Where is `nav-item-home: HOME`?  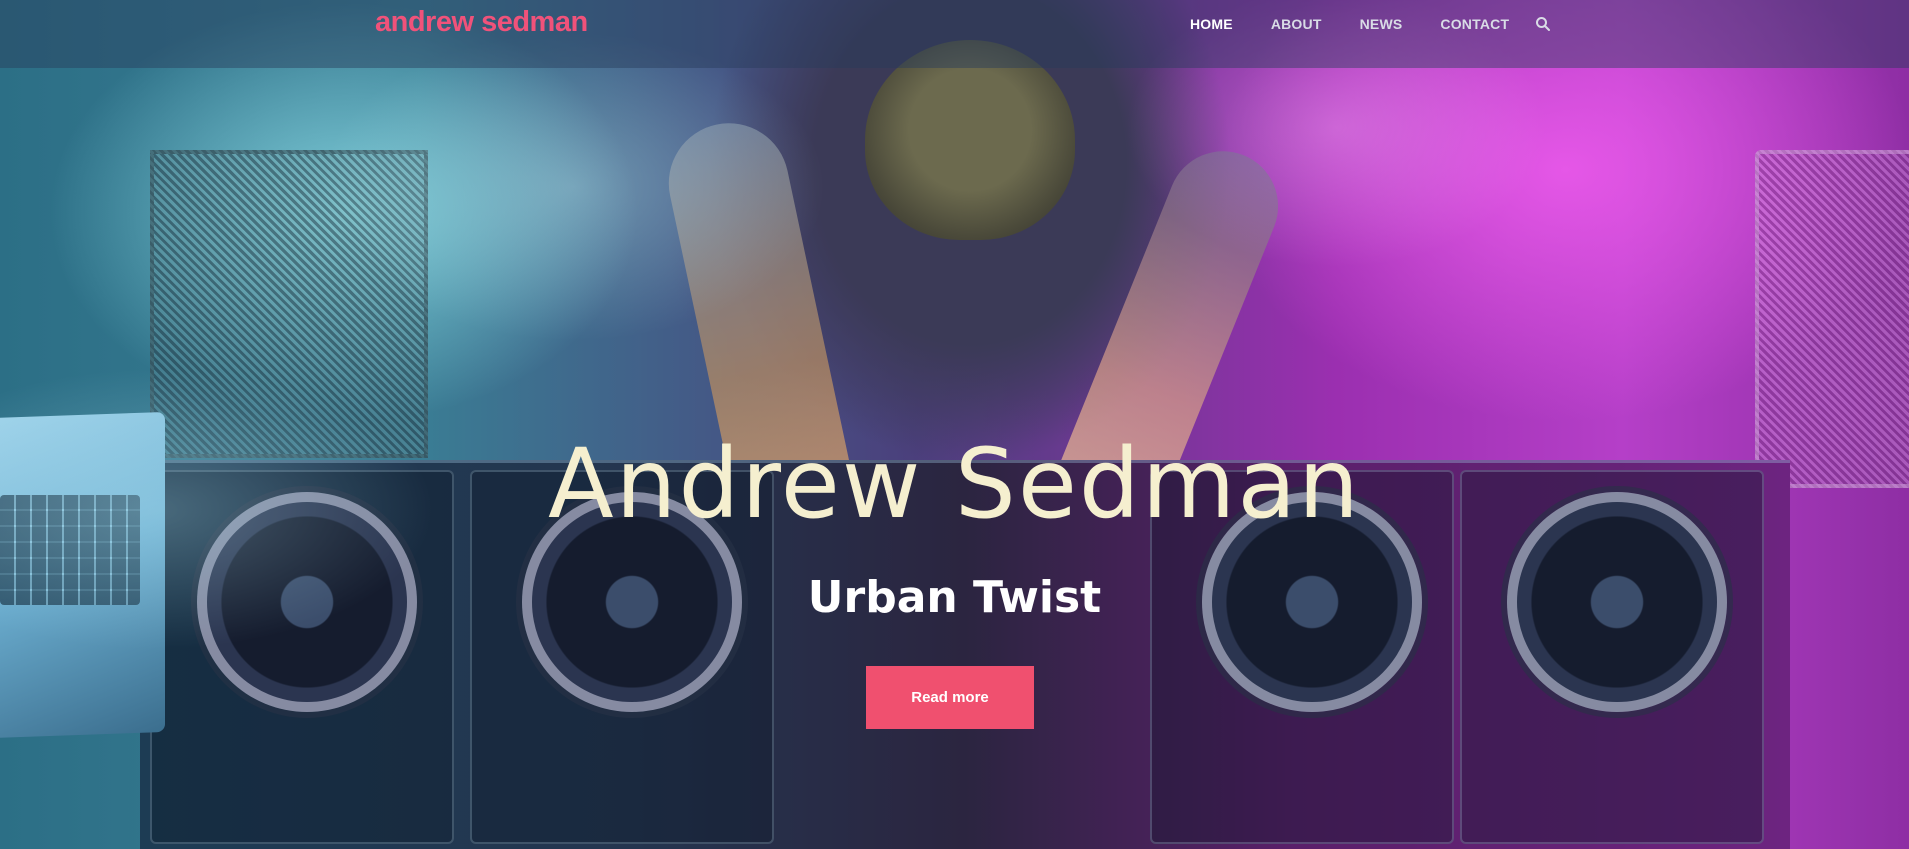 nav-item-home: HOME is located at coordinates (1211, 24).